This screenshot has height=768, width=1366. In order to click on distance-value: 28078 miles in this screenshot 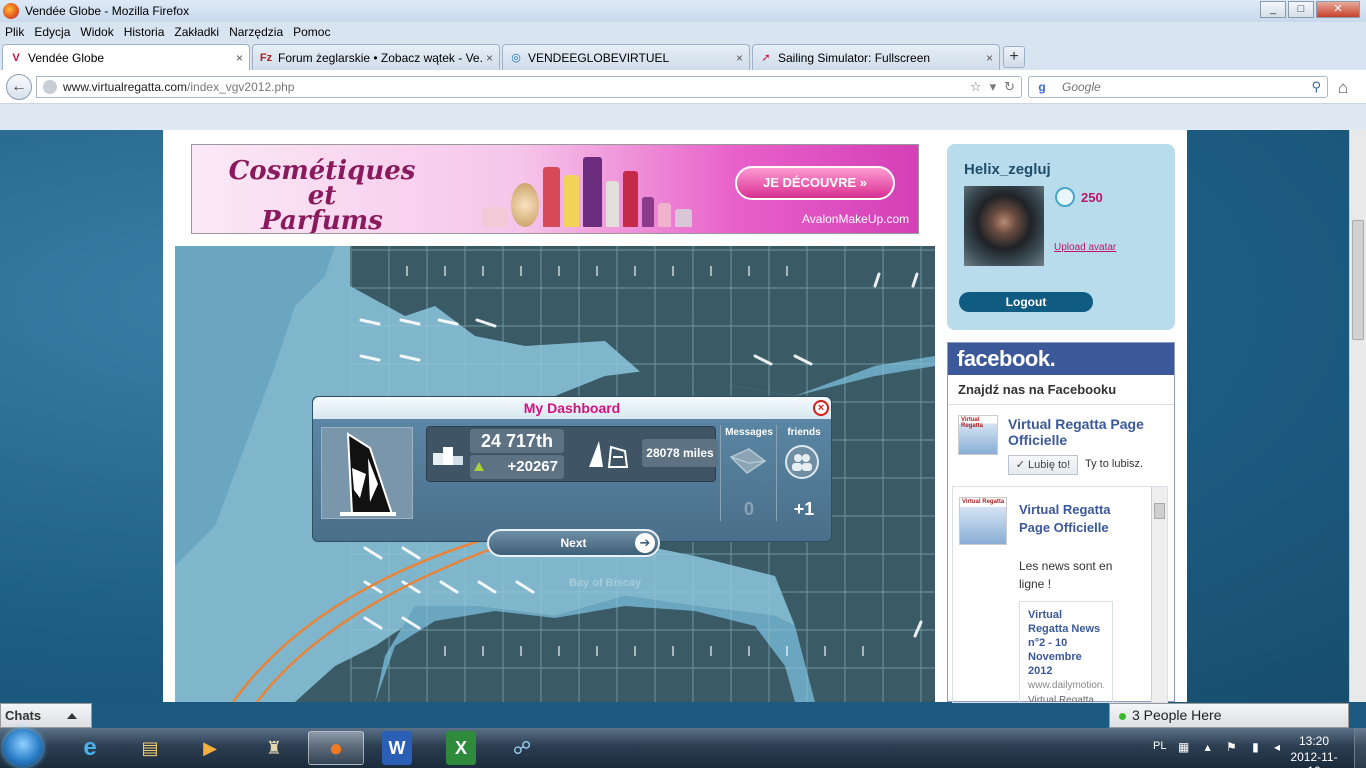, I will do `click(680, 453)`.